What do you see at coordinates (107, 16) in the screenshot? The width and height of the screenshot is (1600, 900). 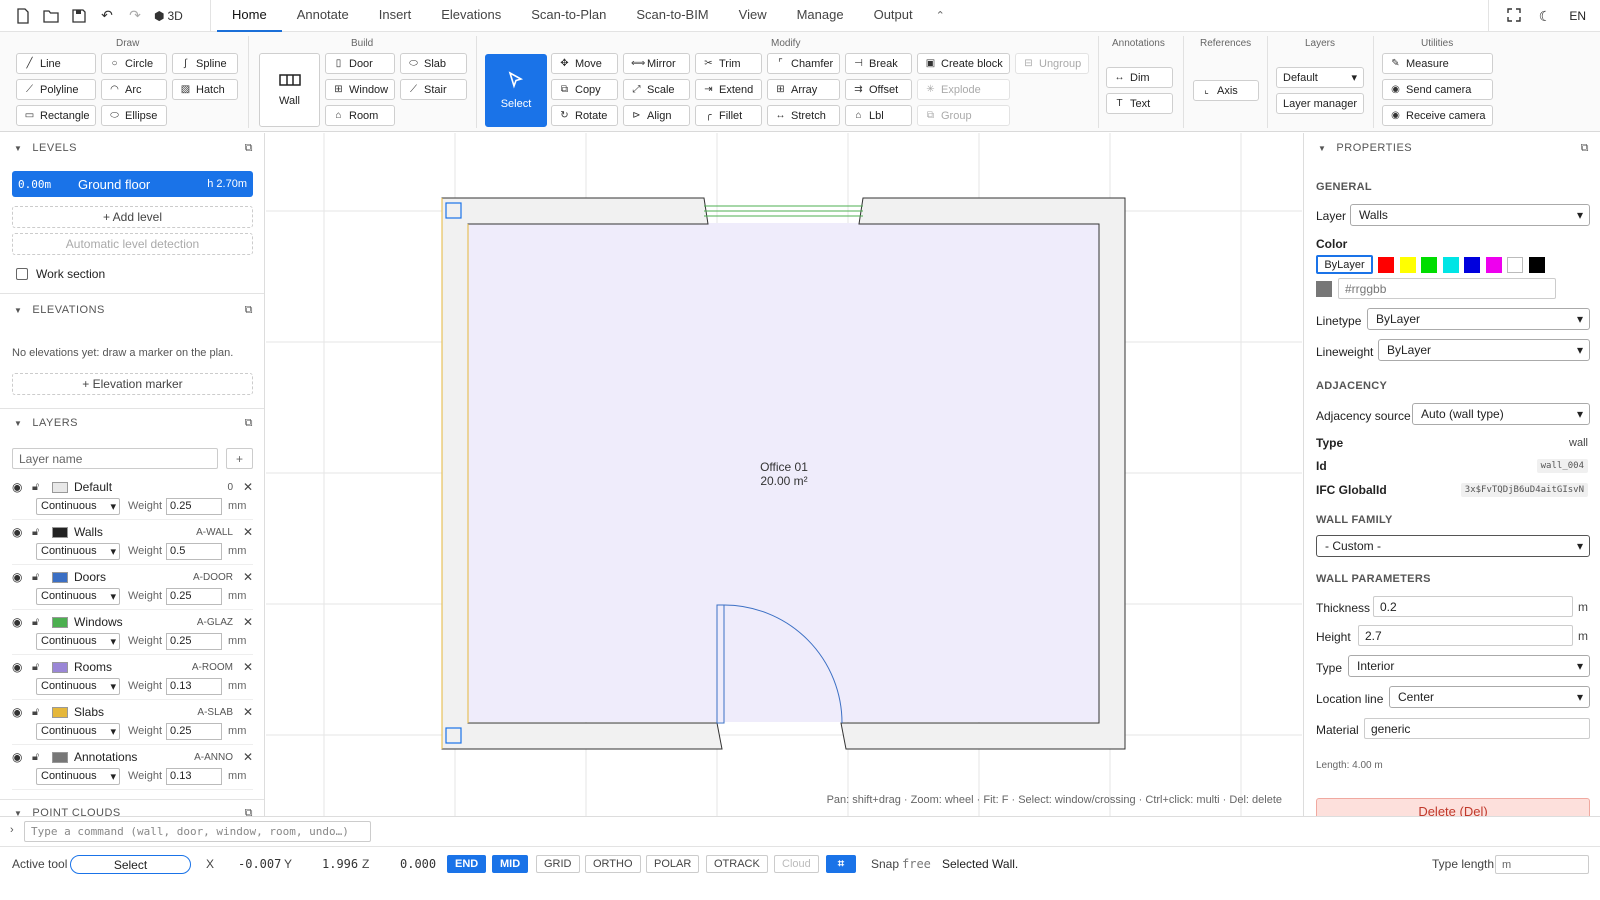 I see `undo-icon: ↶` at bounding box center [107, 16].